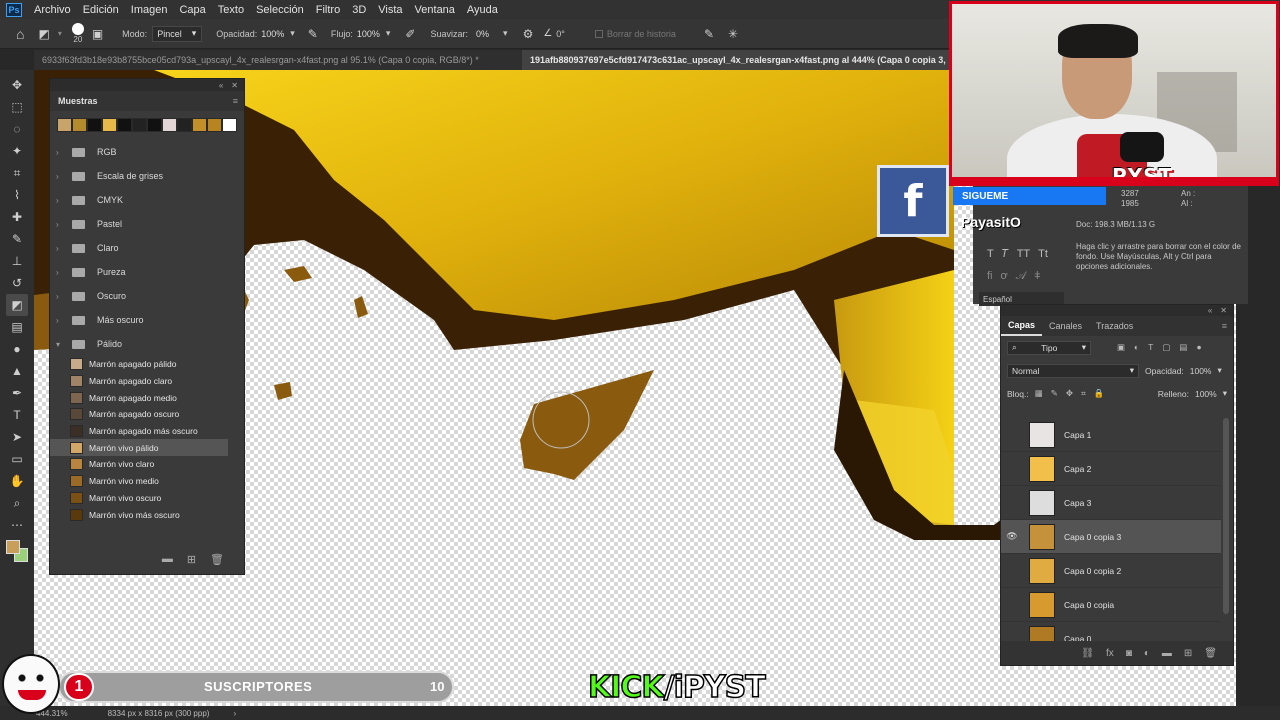  Describe the element at coordinates (1188, 653) in the screenshot. I see `new-layer-icon: ⊞` at that location.